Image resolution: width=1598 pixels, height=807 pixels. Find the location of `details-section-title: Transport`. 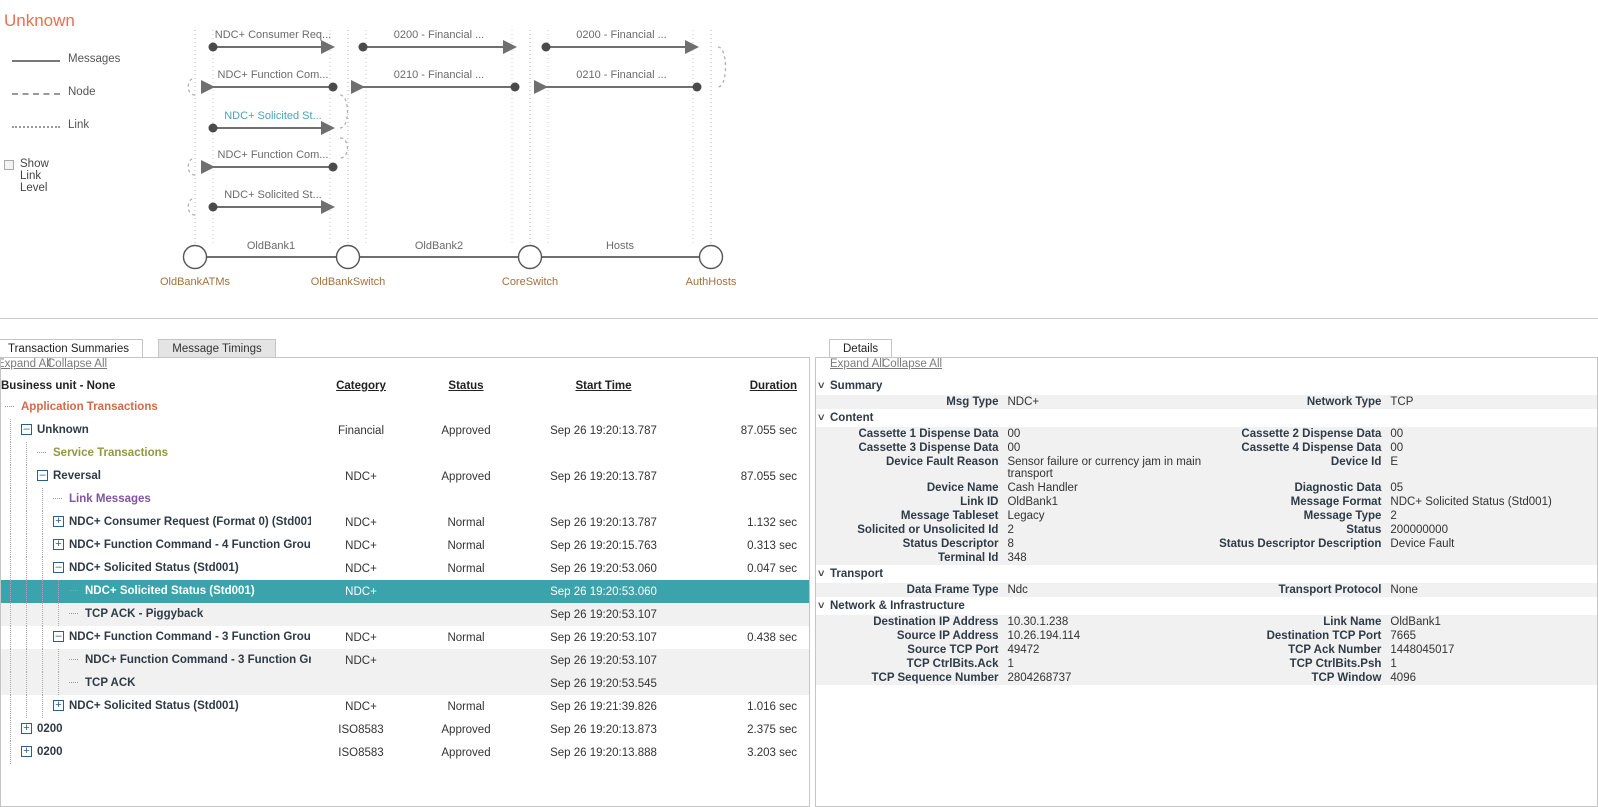

details-section-title: Transport is located at coordinates (857, 574).